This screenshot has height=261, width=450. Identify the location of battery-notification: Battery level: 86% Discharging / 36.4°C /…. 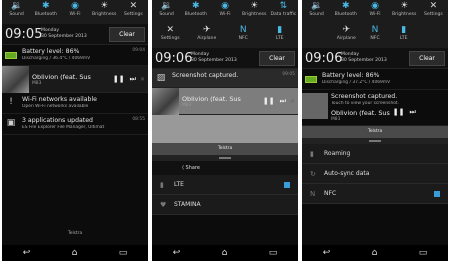
(75, 55).